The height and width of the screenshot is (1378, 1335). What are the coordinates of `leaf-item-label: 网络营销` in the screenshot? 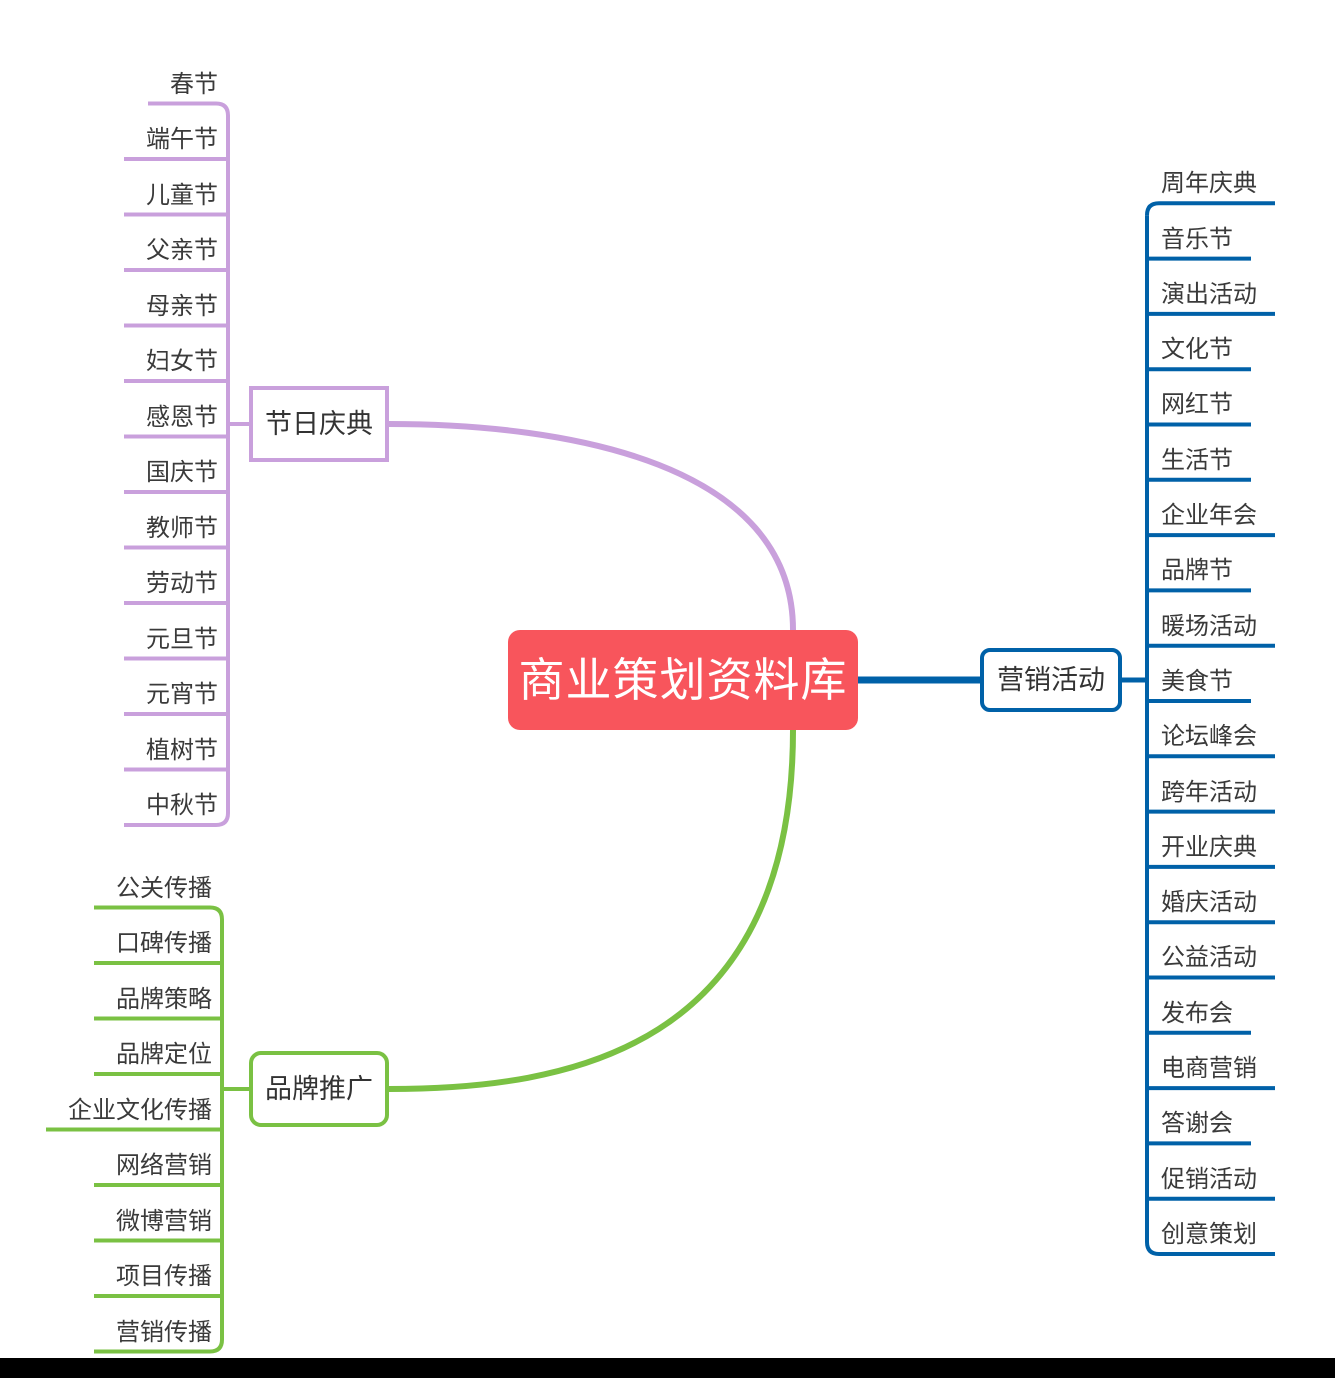 It's located at (164, 1165).